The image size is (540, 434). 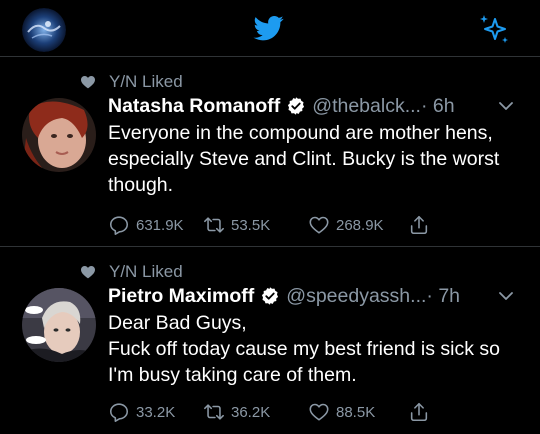 I want to click on retweet-button: 36.2K, so click(x=236, y=412).